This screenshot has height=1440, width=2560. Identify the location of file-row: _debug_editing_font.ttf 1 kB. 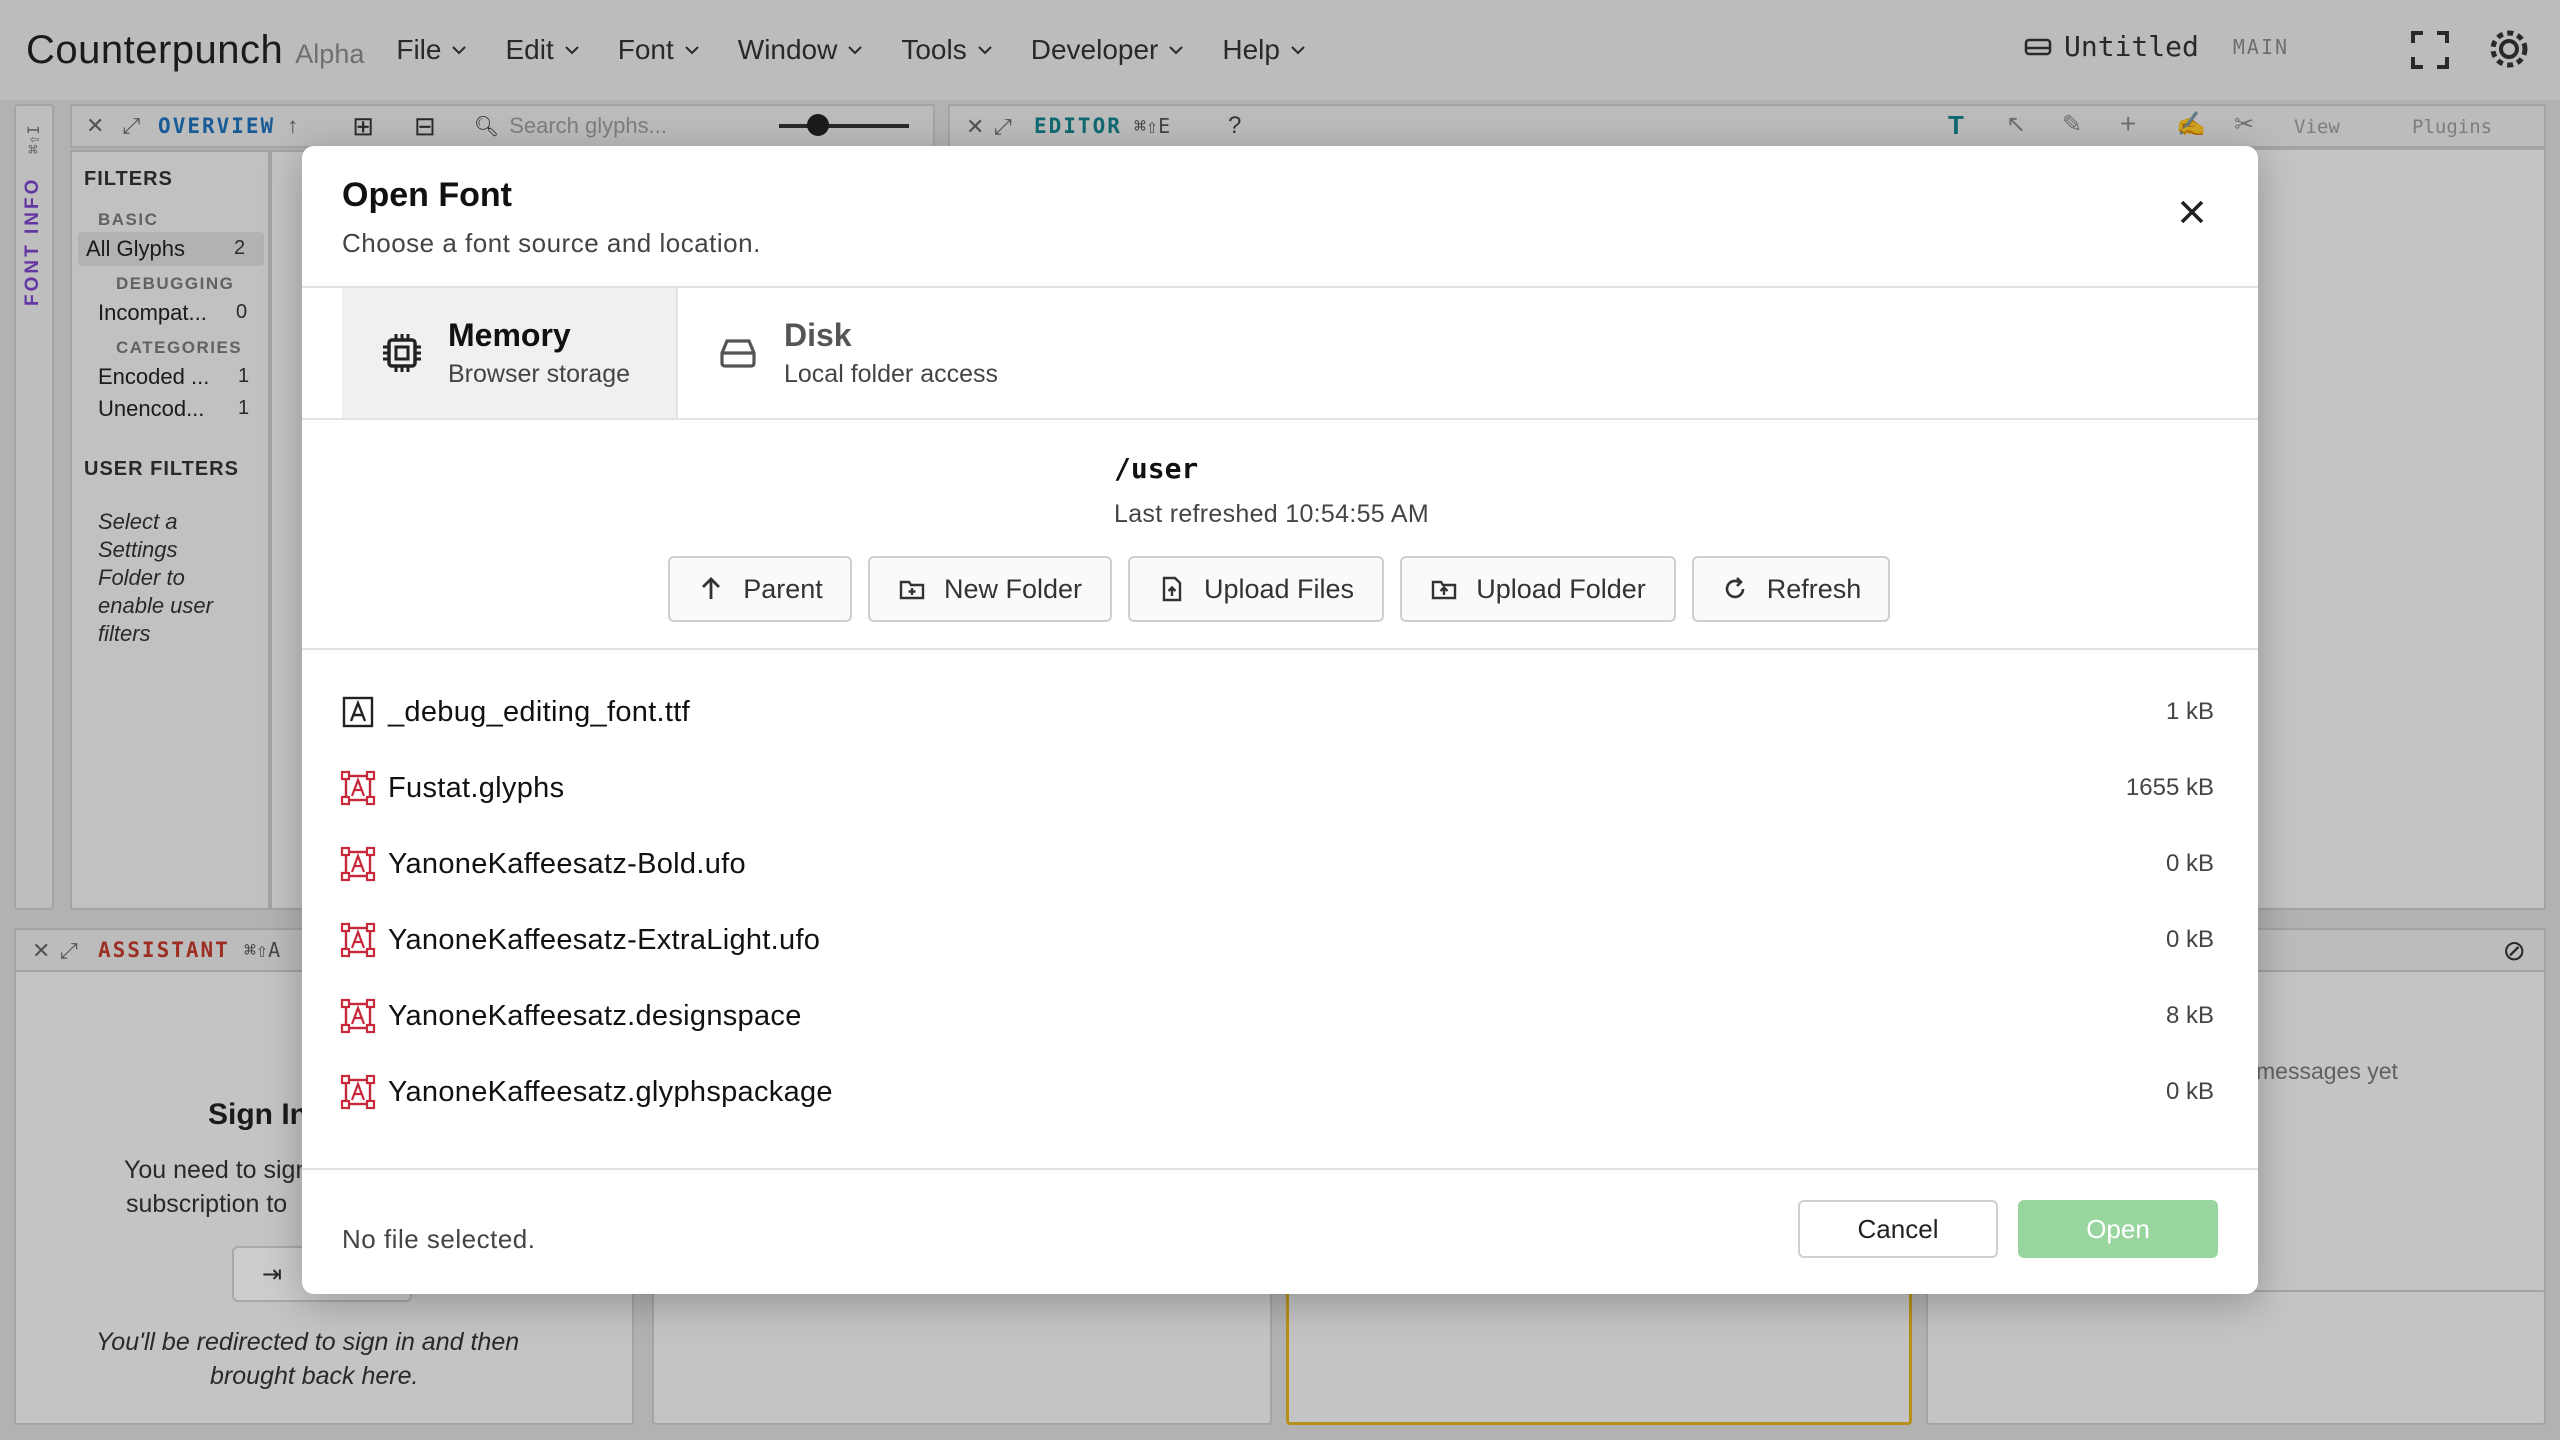
(1277, 712).